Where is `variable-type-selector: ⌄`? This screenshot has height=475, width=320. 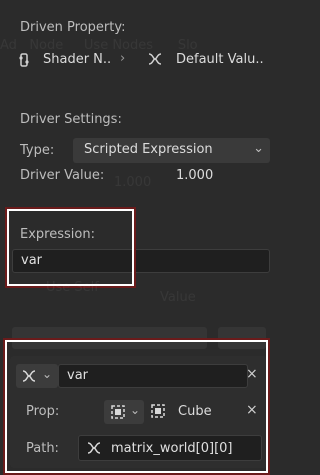 variable-type-selector: ⌄ is located at coordinates (37, 376).